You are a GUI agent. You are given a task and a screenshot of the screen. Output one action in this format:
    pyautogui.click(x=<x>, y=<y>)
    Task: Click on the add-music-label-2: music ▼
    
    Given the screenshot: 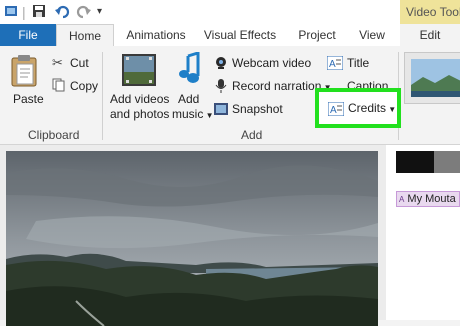 What is the action you would take?
    pyautogui.click(x=192, y=114)
    